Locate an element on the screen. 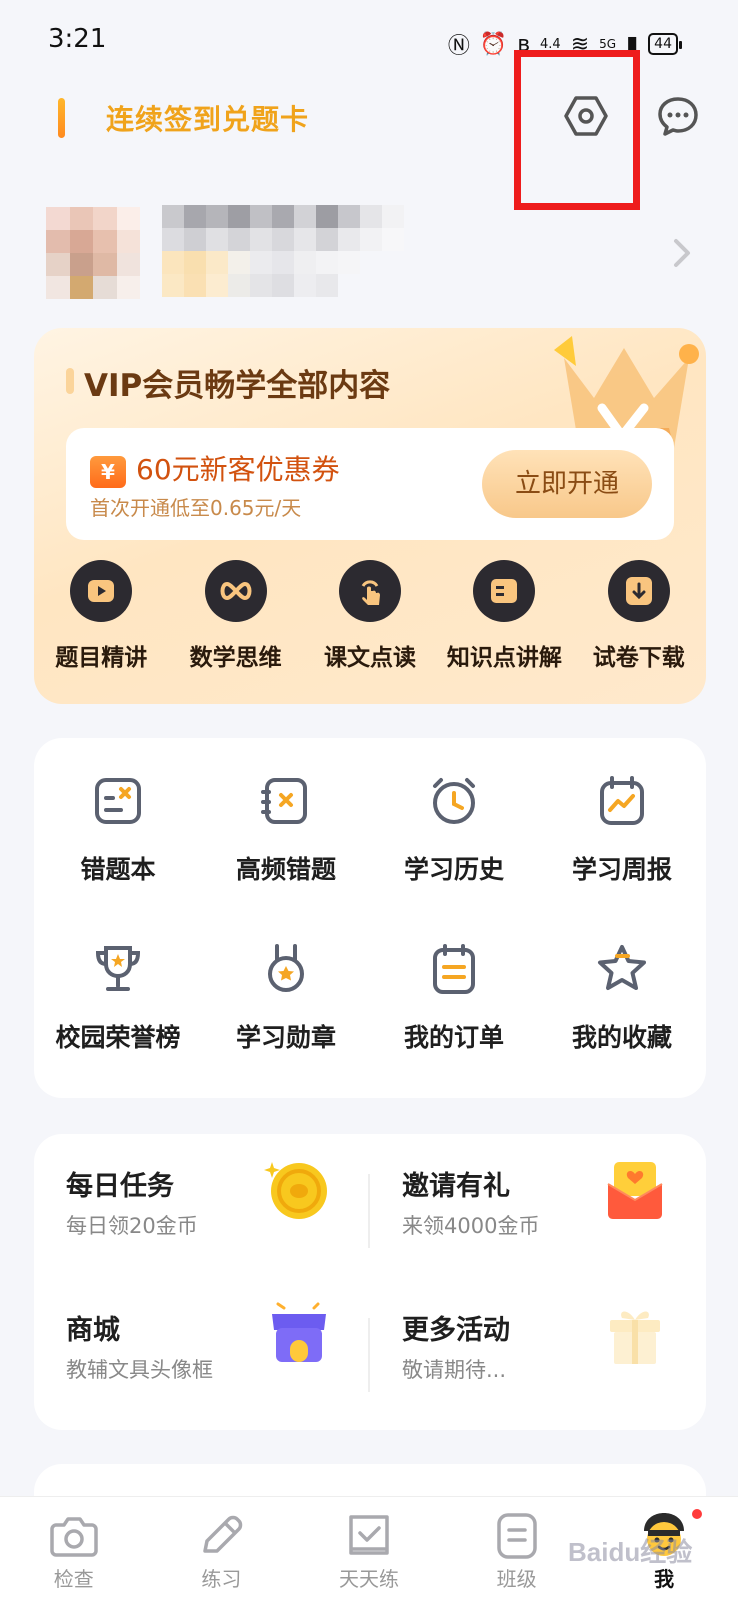 The width and height of the screenshot is (738, 1600). nav-daily: 天天练 is located at coordinates (369, 1548).